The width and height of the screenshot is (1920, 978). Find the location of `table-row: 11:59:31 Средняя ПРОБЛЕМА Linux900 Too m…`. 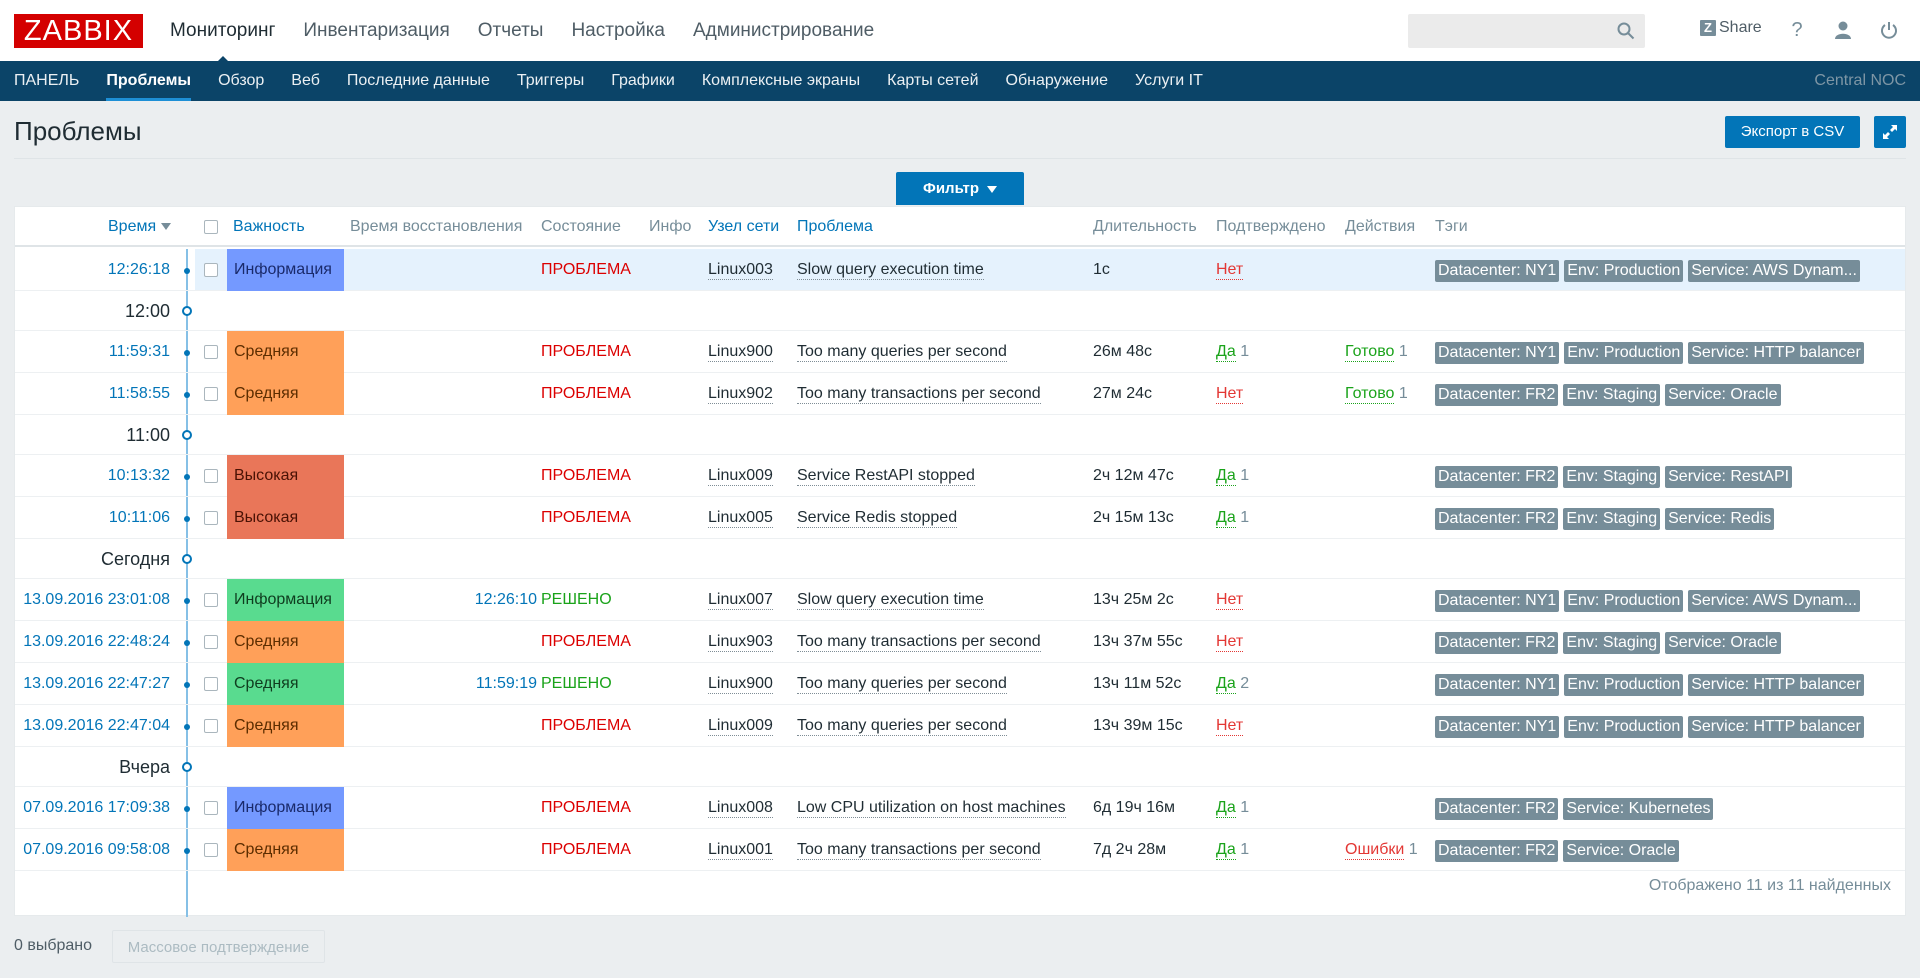

table-row: 11:59:31 Средняя ПРОБЛЕМА Linux900 Too m… is located at coordinates (960, 352).